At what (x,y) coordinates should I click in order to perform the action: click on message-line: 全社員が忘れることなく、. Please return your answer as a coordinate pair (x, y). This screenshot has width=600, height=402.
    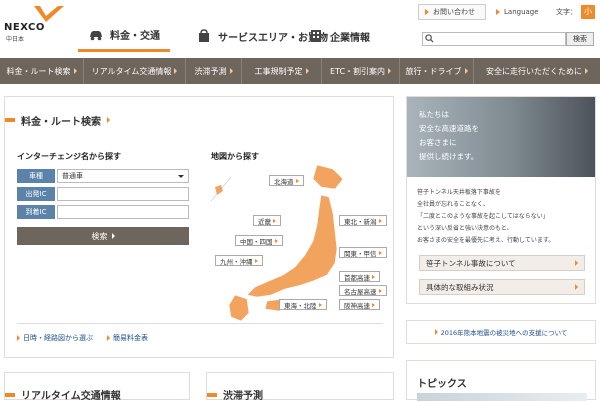
    Looking at the image, I should click on (453, 204).